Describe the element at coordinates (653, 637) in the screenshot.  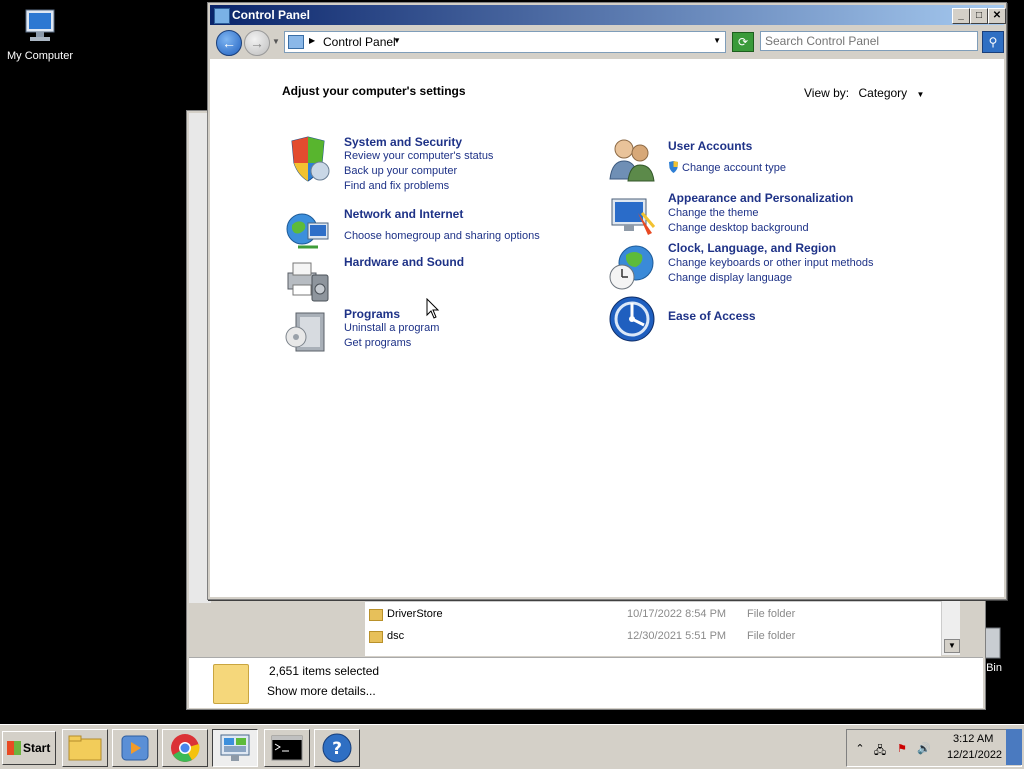
I see `list-item: dsc 12/30/2021 5:51 PM File folder` at that location.